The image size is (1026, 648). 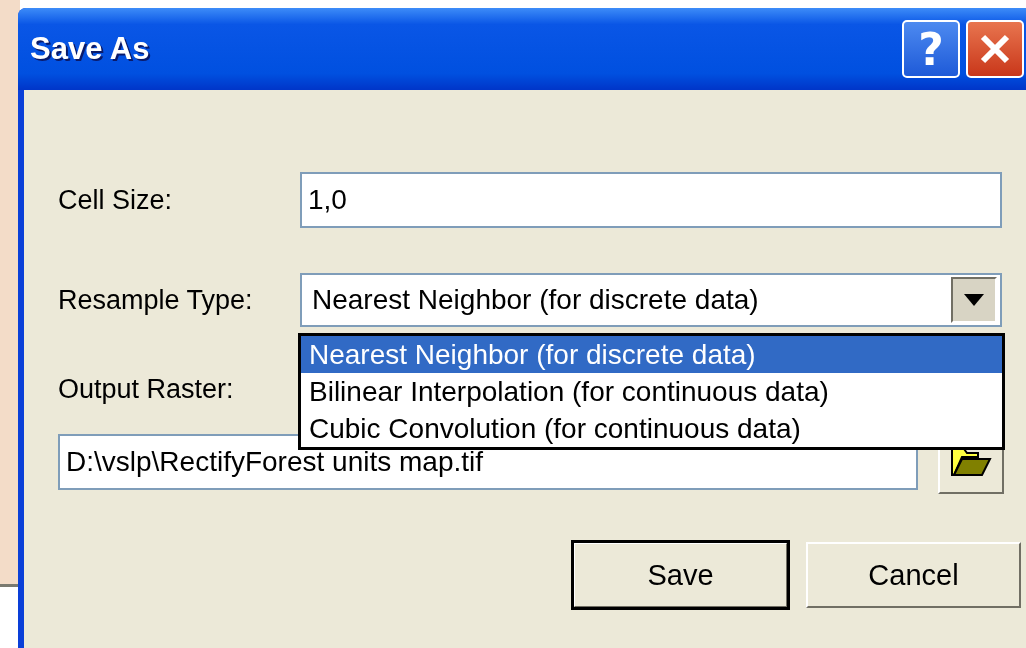 What do you see at coordinates (680, 575) in the screenshot?
I see `dialog-button: Save` at bounding box center [680, 575].